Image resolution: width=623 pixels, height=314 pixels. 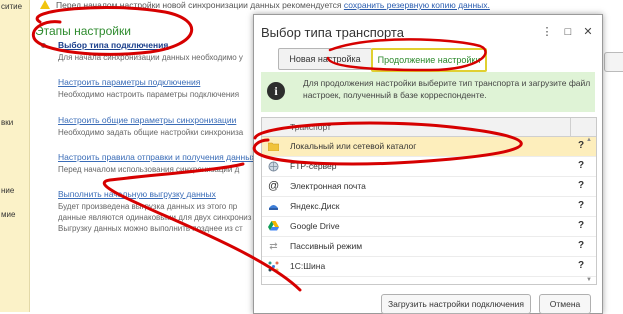 I want to click on close-icon: ✕, so click(x=588, y=32).